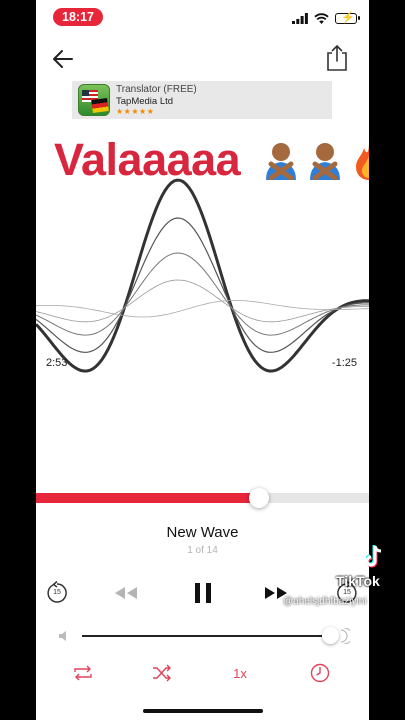  I want to click on playback-speed-button: 1x, so click(240, 673).